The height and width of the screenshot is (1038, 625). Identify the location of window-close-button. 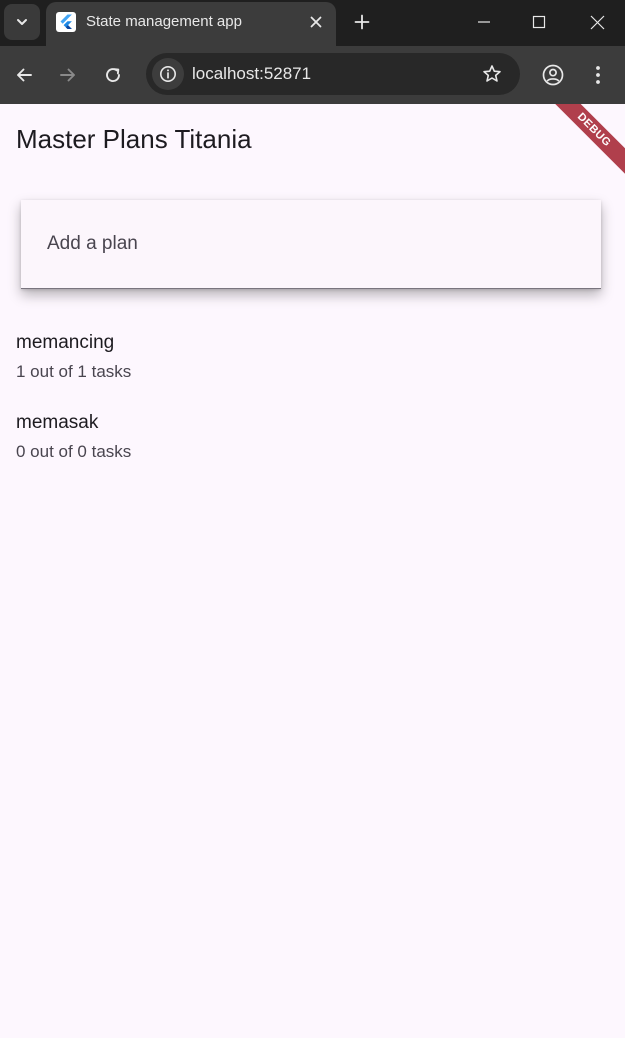
(597, 22).